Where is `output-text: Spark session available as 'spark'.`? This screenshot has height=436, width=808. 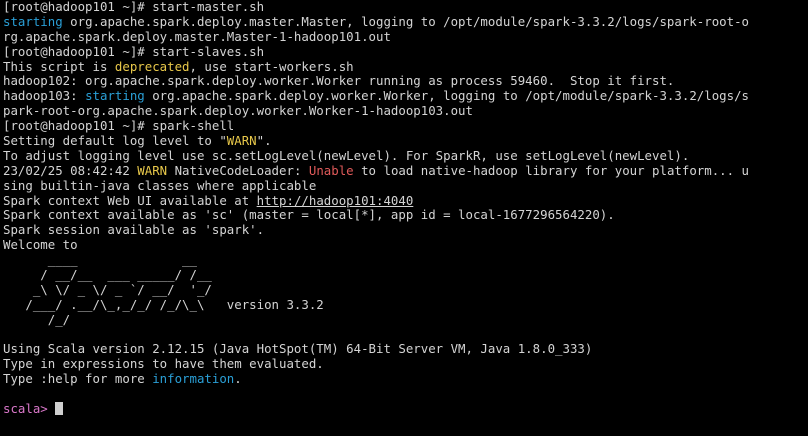 output-text: Spark session available as 'spark'. is located at coordinates (134, 230).